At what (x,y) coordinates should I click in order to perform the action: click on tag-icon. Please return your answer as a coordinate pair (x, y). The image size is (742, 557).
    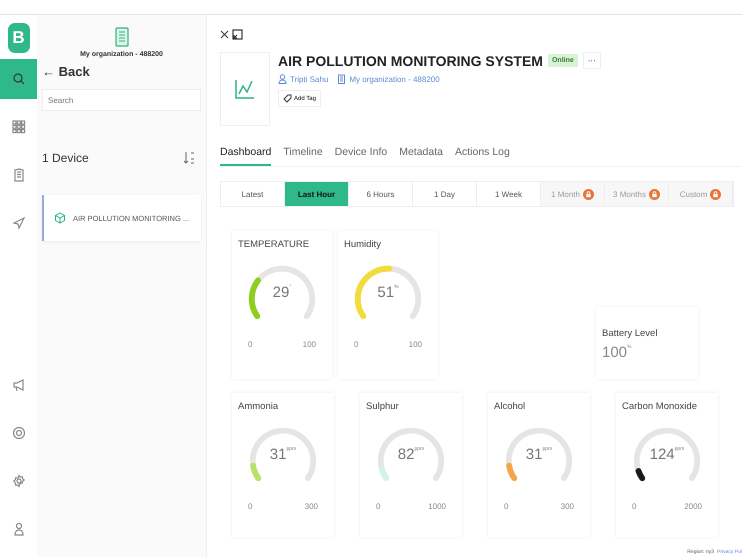
    Looking at the image, I should click on (287, 98).